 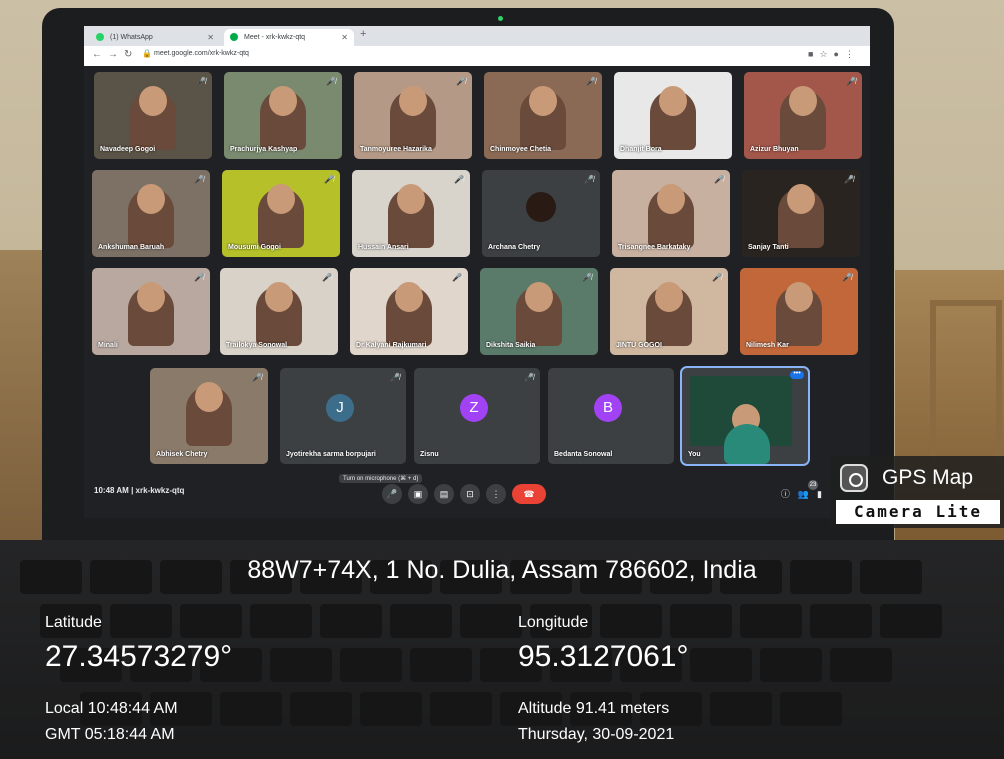 What do you see at coordinates (834, 54) in the screenshot?
I see `extension-icons: ■☆●⋮` at bounding box center [834, 54].